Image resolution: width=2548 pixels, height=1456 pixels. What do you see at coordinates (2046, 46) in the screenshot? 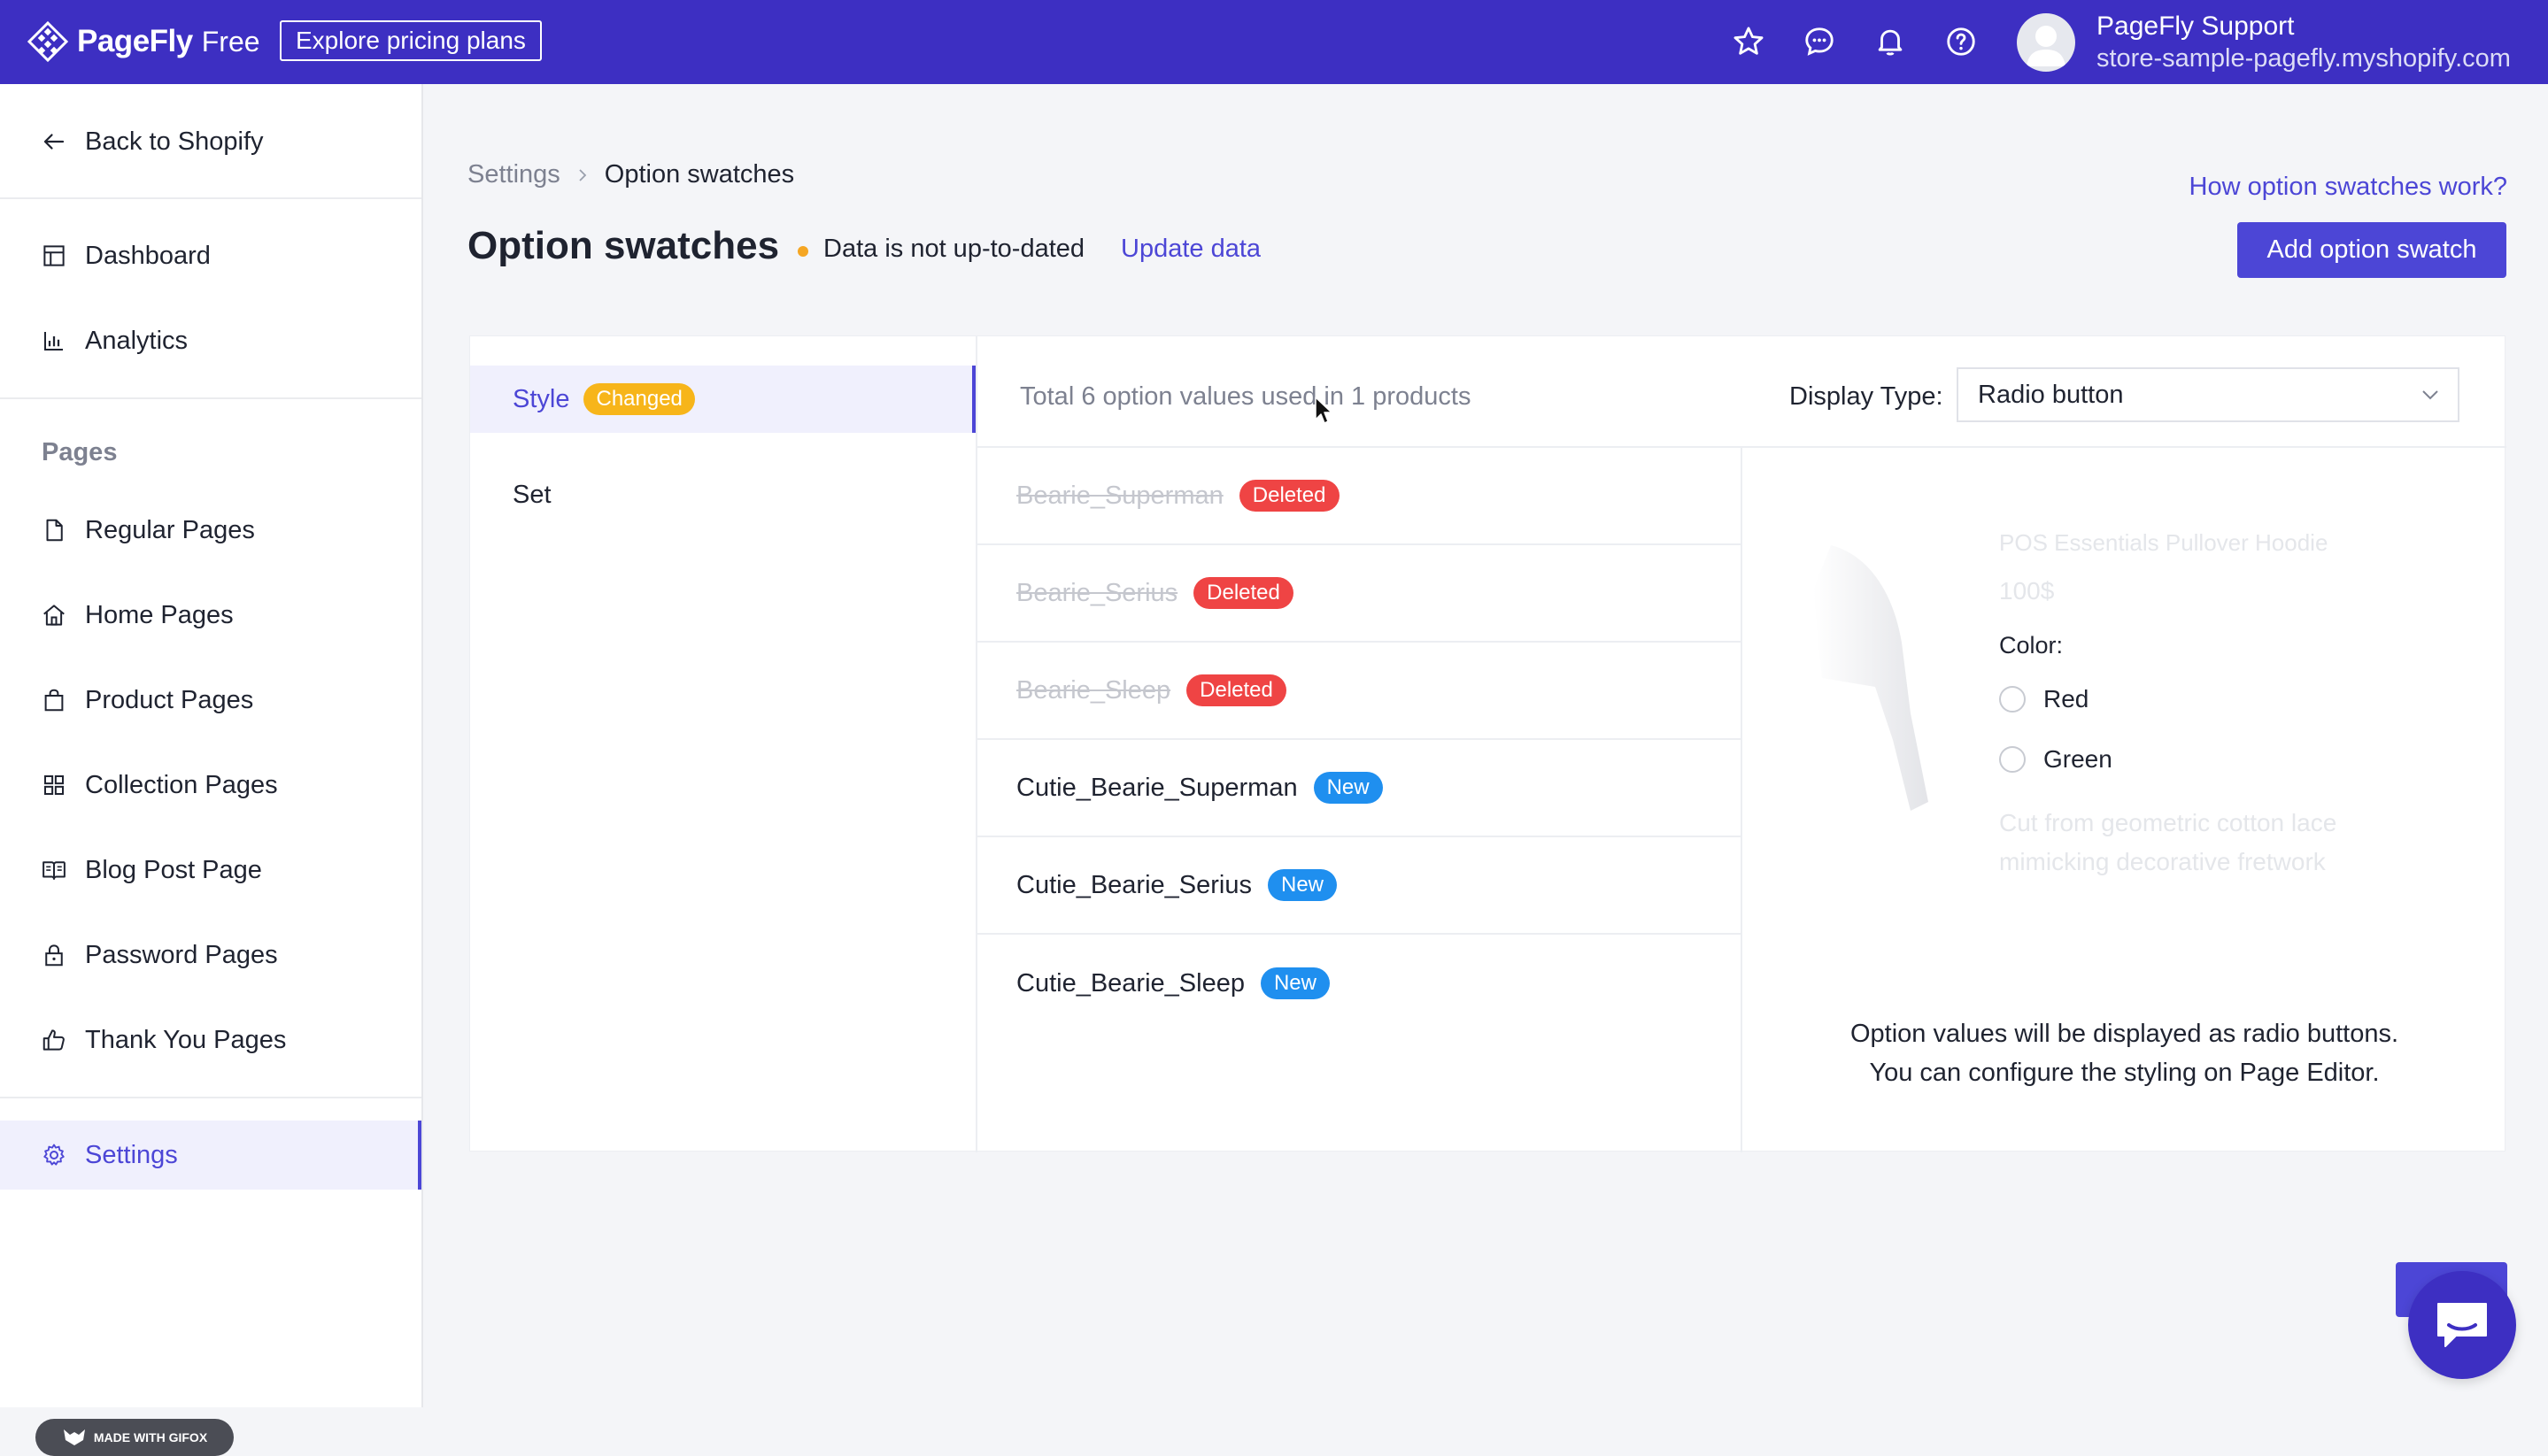
I see `user-icon` at bounding box center [2046, 46].